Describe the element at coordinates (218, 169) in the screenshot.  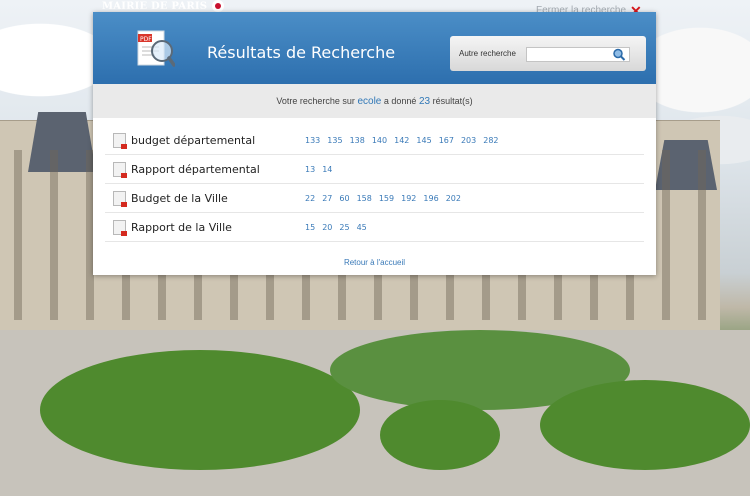
I see `result-title: Rapport départemental` at that location.